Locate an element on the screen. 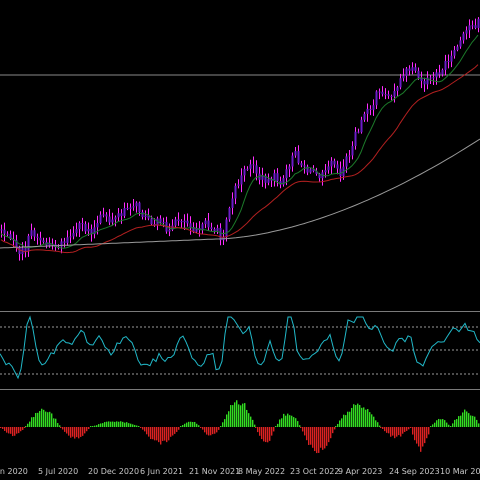 Image resolution: width=480 pixels, height=480 pixels. x-axis-label: 9 Apr 2023 is located at coordinates (360, 471).